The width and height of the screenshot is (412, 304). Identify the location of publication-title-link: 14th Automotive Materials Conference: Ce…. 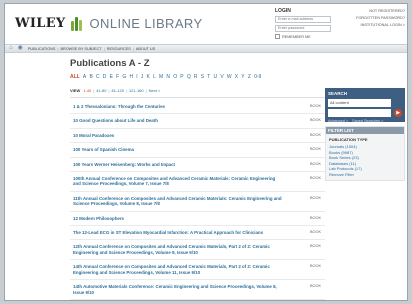
(178, 289).